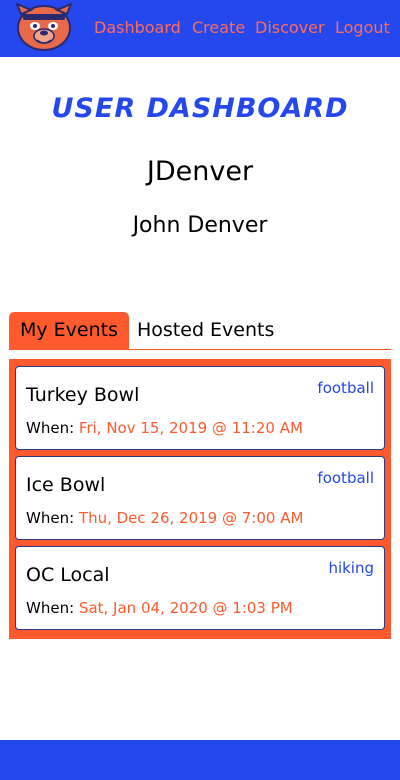 Image resolution: width=400 pixels, height=780 pixels. I want to click on event-when: When: Sat, Jan 04, 2020 @ 1:03 PM, so click(159, 608).